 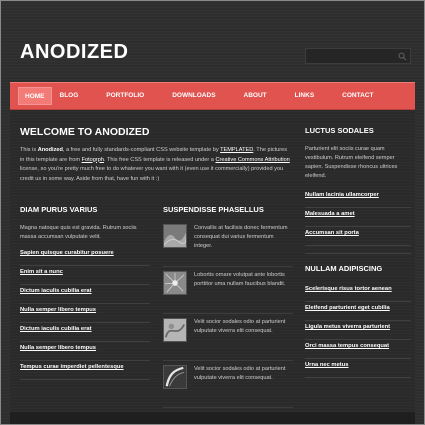 I want to click on list-link: Sapien quisque curabitur posuere, so click(x=85, y=256).